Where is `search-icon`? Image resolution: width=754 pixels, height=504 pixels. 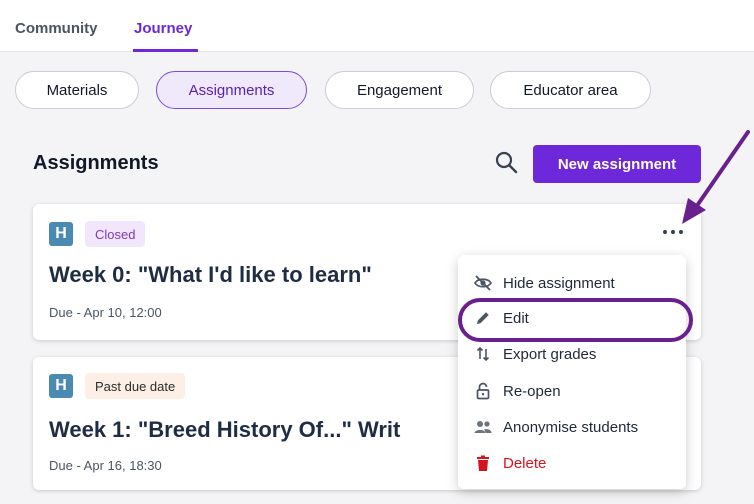
search-icon is located at coordinates (506, 162).